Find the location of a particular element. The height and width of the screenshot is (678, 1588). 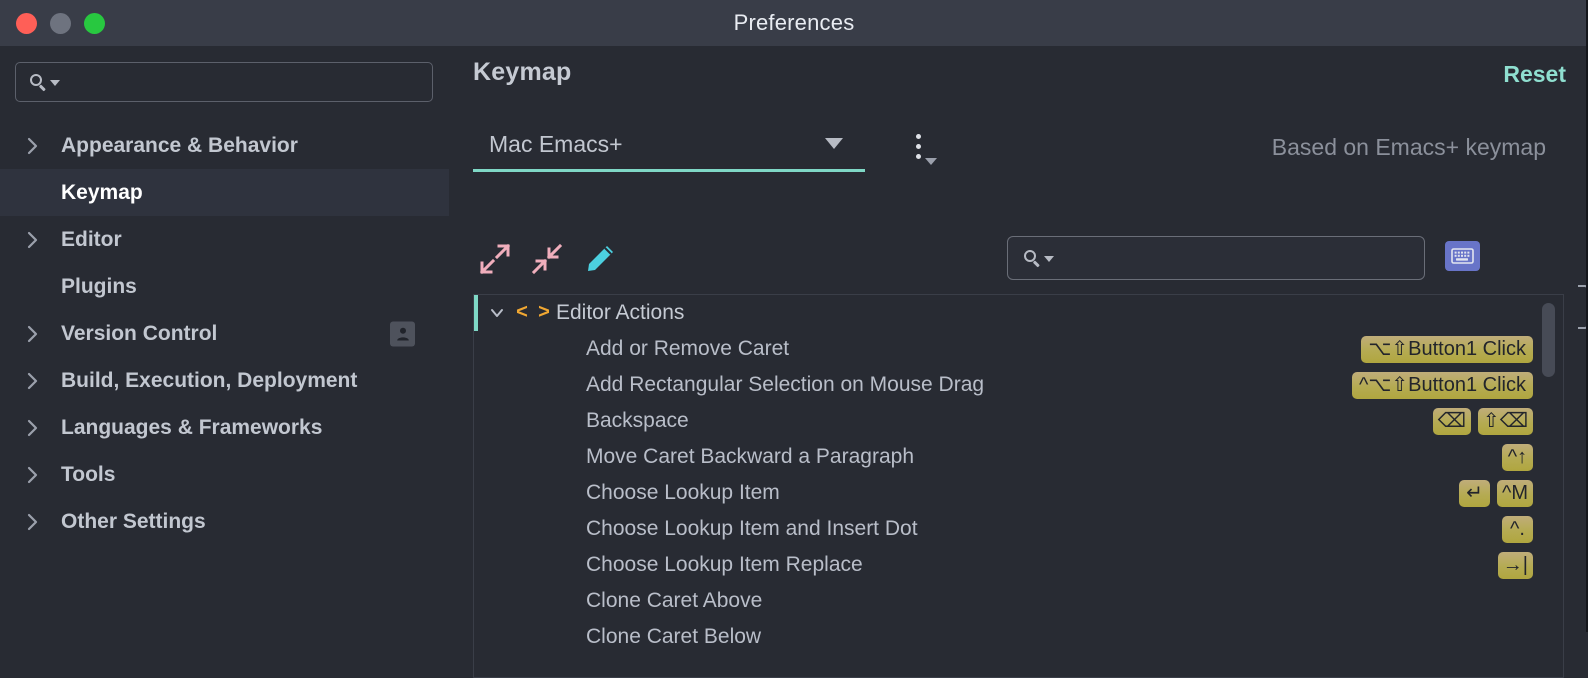

sidebar-item-build-execution-deployment: Build, Execution, Deployment is located at coordinates (224, 380).